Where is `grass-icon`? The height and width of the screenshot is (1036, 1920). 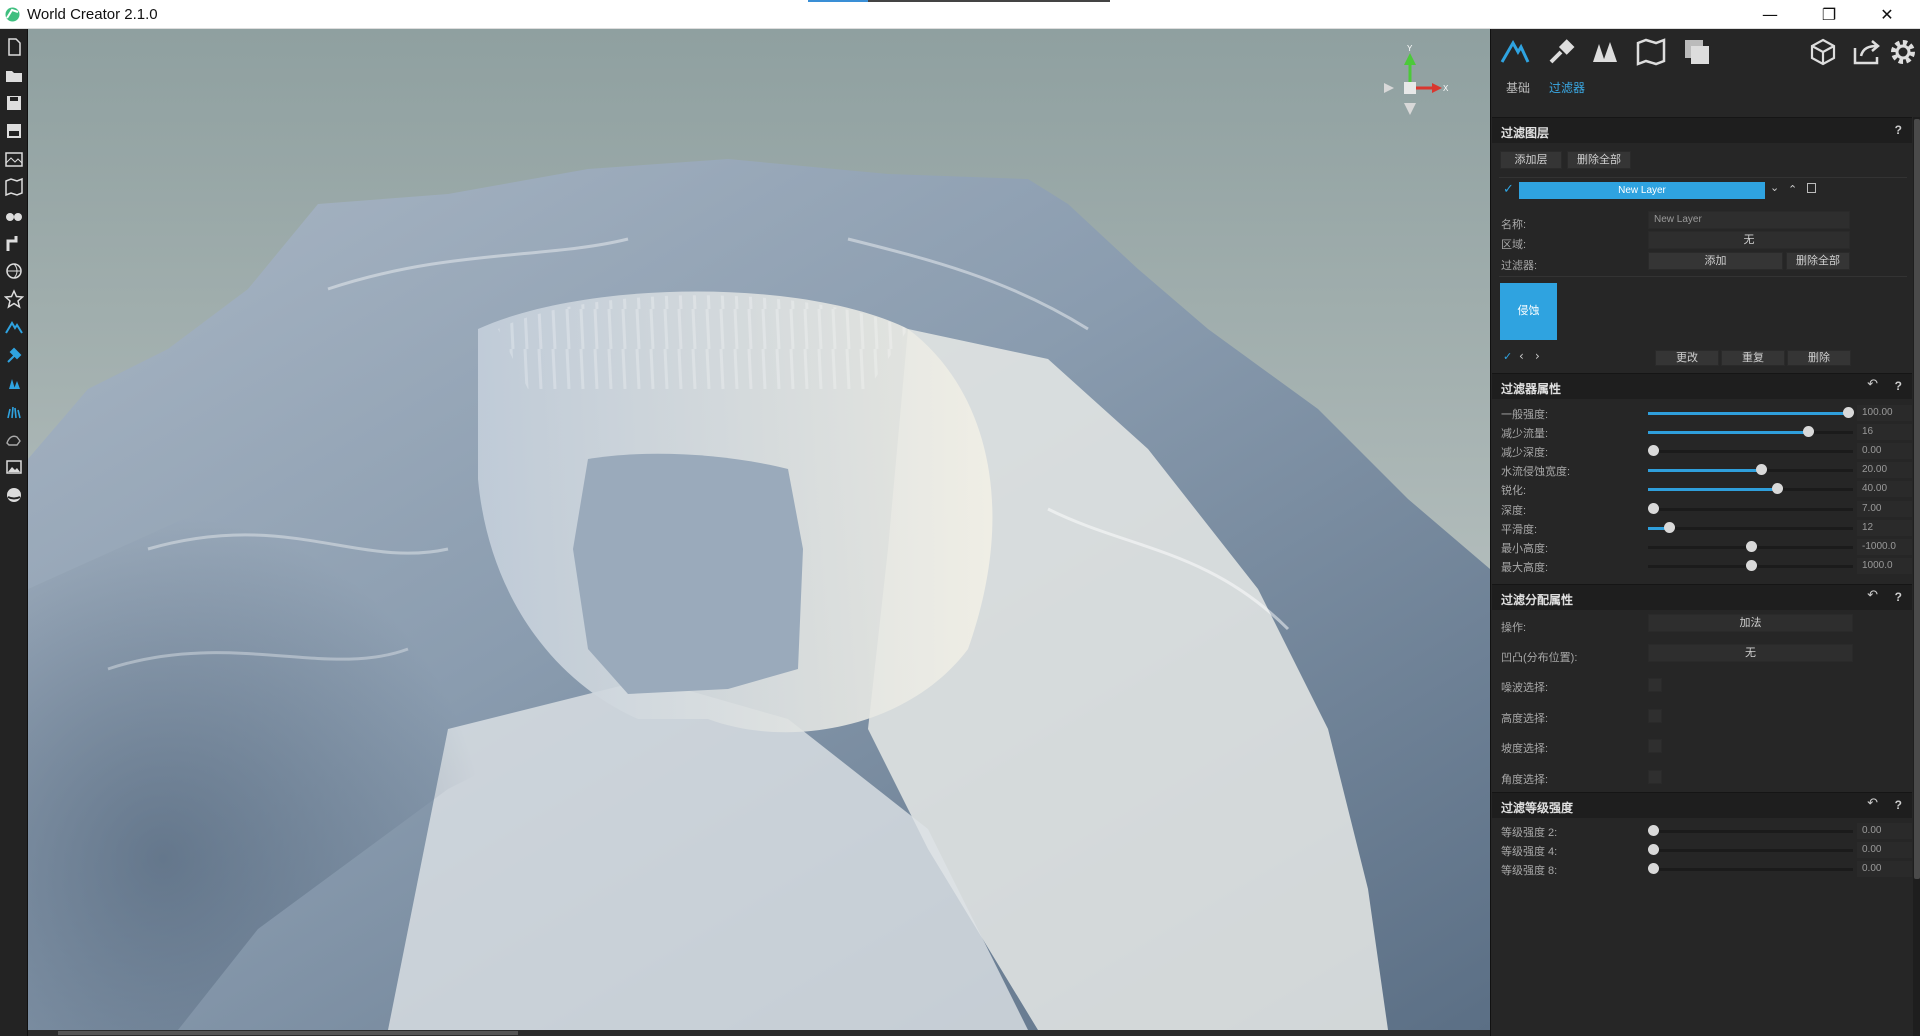
grass-icon is located at coordinates (14, 411).